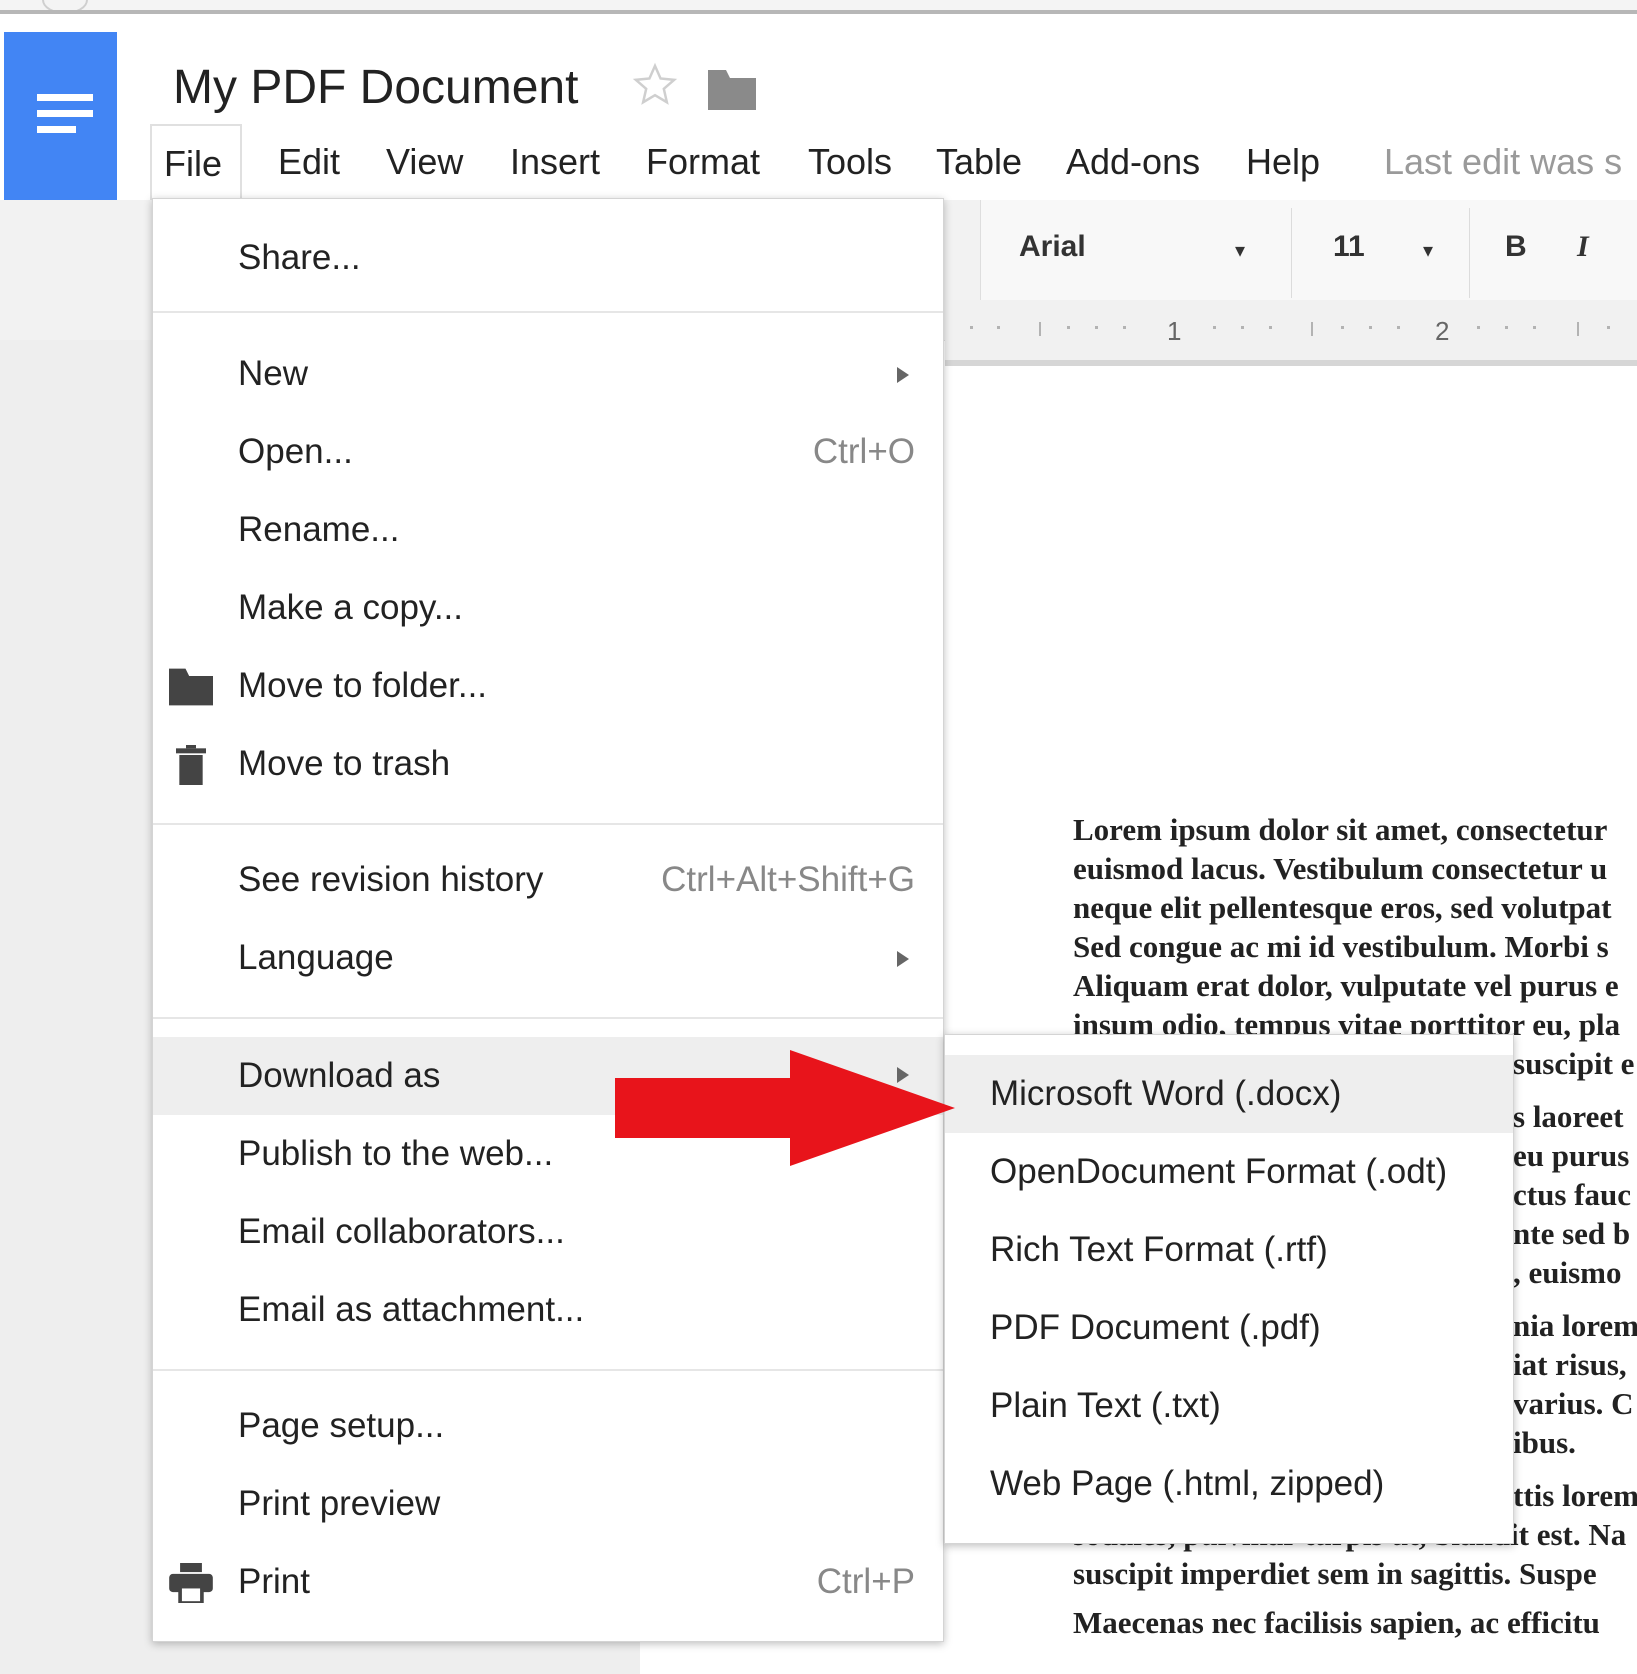 Image resolution: width=1637 pixels, height=1674 pixels. What do you see at coordinates (548, 1504) in the screenshot?
I see `menu-print-preview: Print preview` at bounding box center [548, 1504].